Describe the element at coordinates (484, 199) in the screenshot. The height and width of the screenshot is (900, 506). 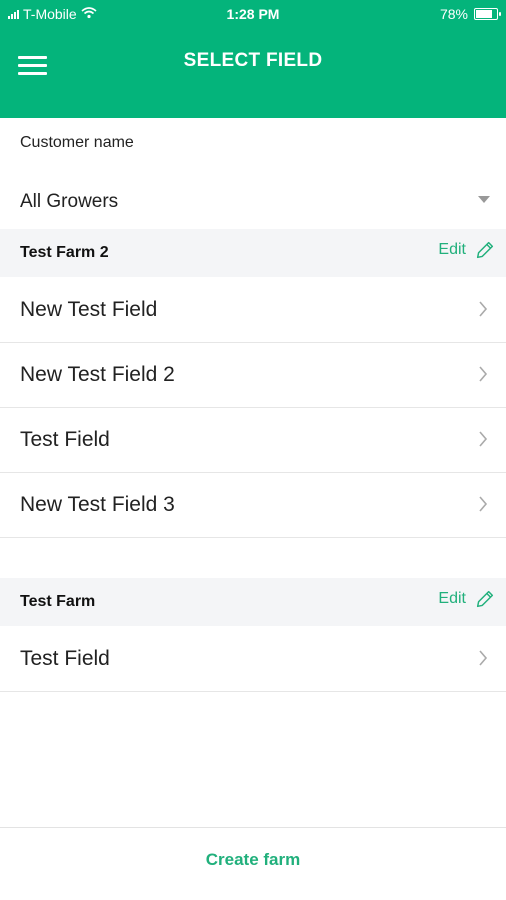
I see `caret-down-icon` at that location.